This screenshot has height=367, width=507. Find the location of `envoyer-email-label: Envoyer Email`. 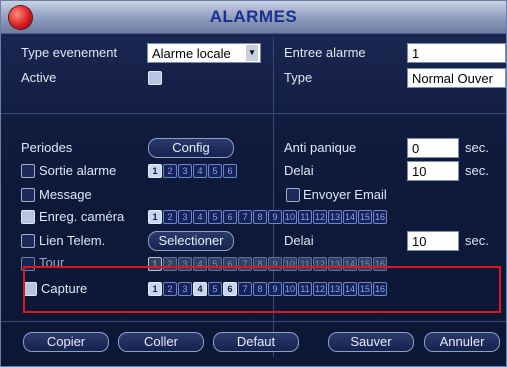

envoyer-email-label: Envoyer Email is located at coordinates (345, 194).